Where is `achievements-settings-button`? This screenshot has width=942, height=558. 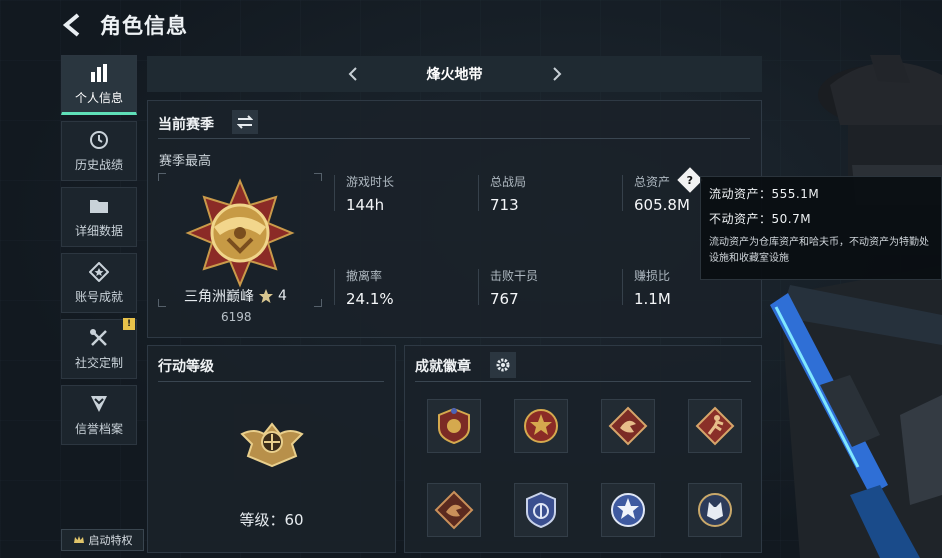 achievements-settings-button is located at coordinates (503, 365).